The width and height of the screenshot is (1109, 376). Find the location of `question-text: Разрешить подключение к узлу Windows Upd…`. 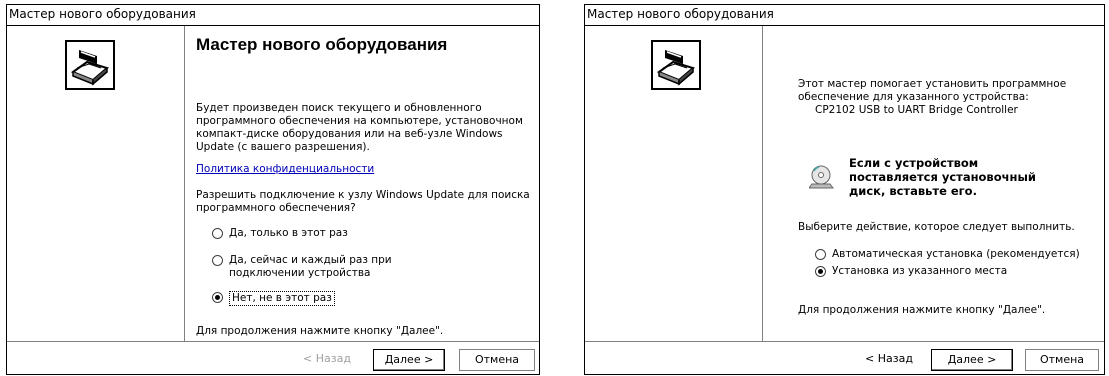

question-text: Разрешить подключение к узлу Windows Upd… is located at coordinates (363, 201).